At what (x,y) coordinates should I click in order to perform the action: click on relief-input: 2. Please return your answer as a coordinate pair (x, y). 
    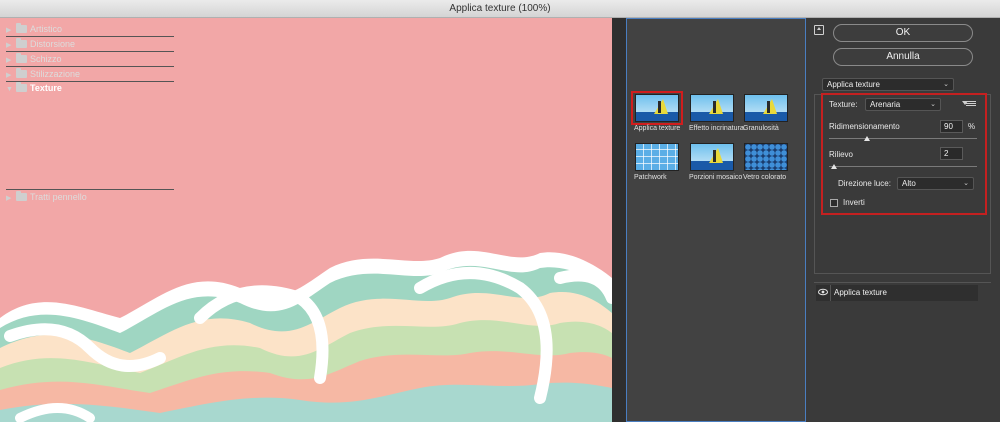
    Looking at the image, I should click on (951, 153).